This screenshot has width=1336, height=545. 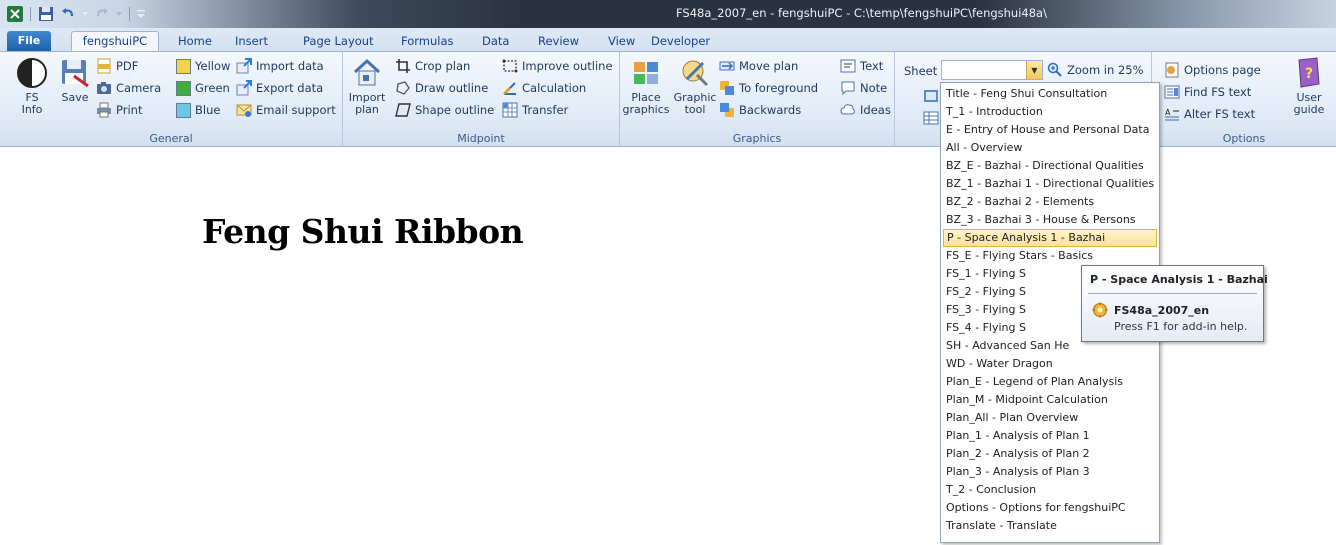 I want to click on export-data-button: Export data, so click(x=279, y=88).